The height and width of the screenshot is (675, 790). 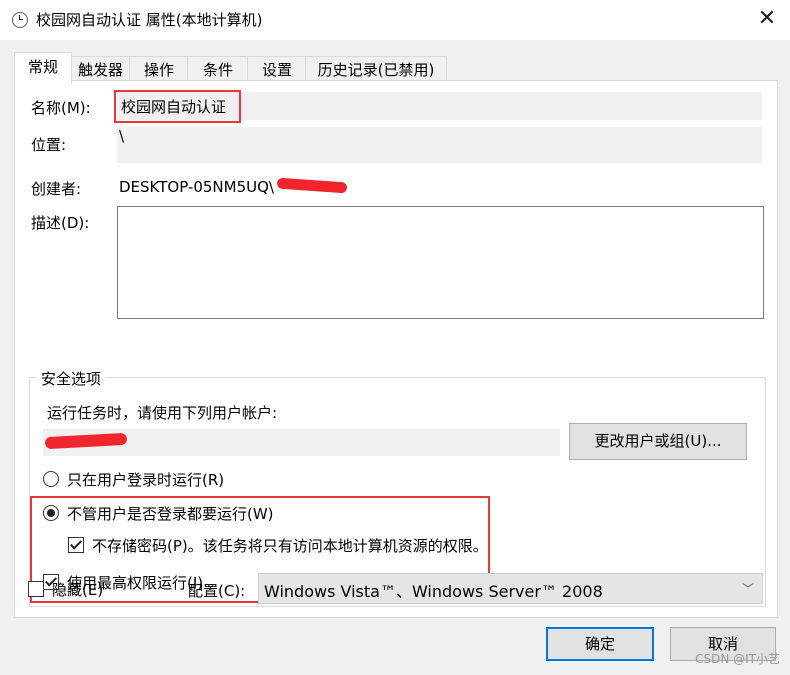 I want to click on description-label: 描述(D):, so click(x=60, y=223).